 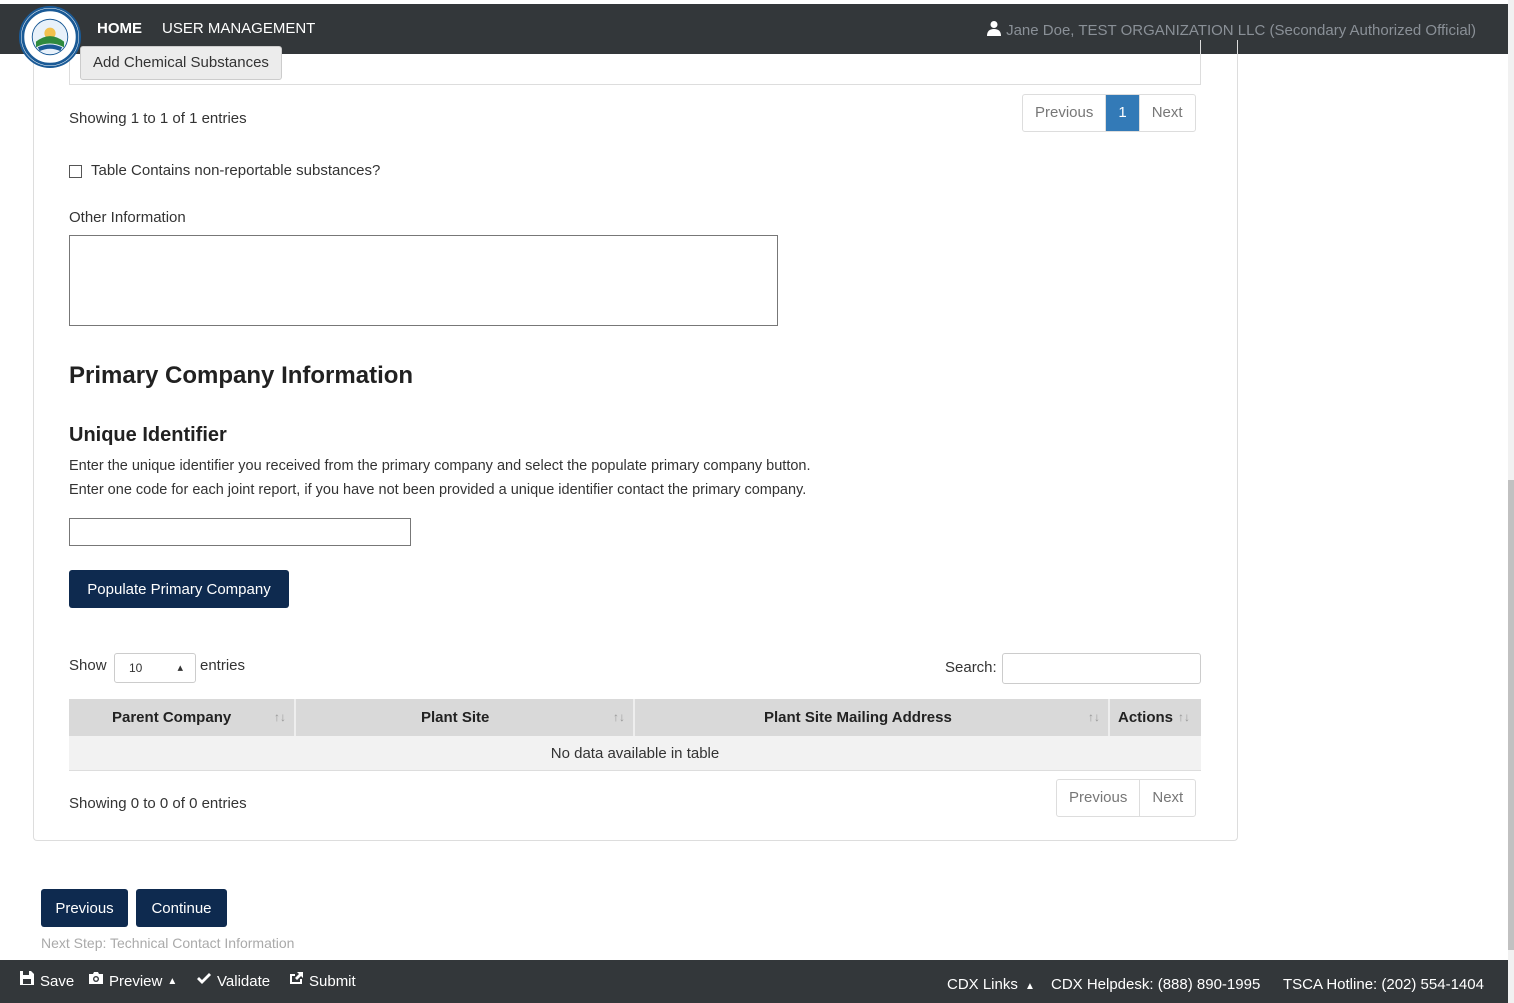 I want to click on nonreportable-checkbox, so click(x=75, y=171).